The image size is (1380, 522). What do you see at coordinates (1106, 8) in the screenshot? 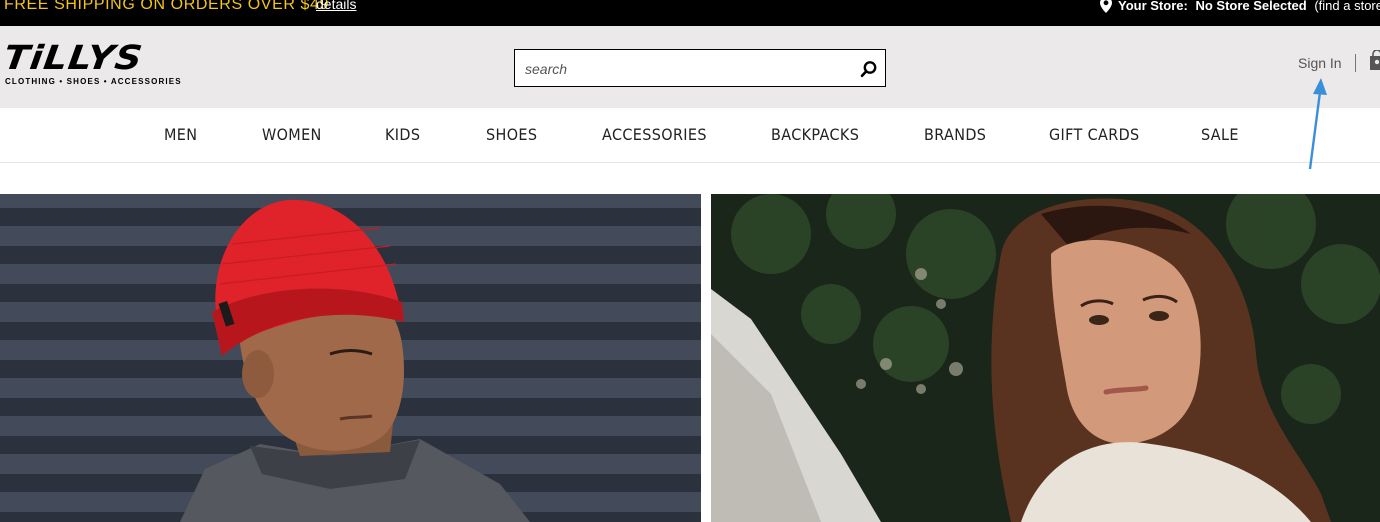
I see `location-pin-icon` at bounding box center [1106, 8].